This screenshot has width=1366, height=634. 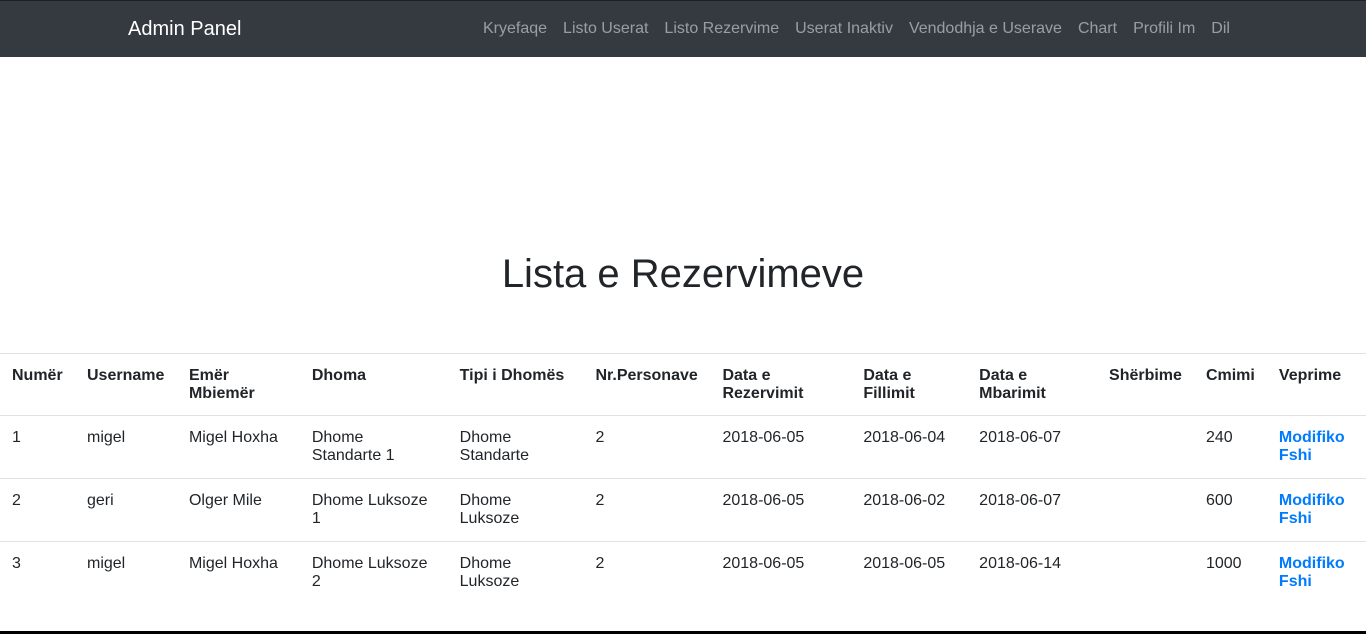 I want to click on cell-cmimi: 600, so click(x=1230, y=510).